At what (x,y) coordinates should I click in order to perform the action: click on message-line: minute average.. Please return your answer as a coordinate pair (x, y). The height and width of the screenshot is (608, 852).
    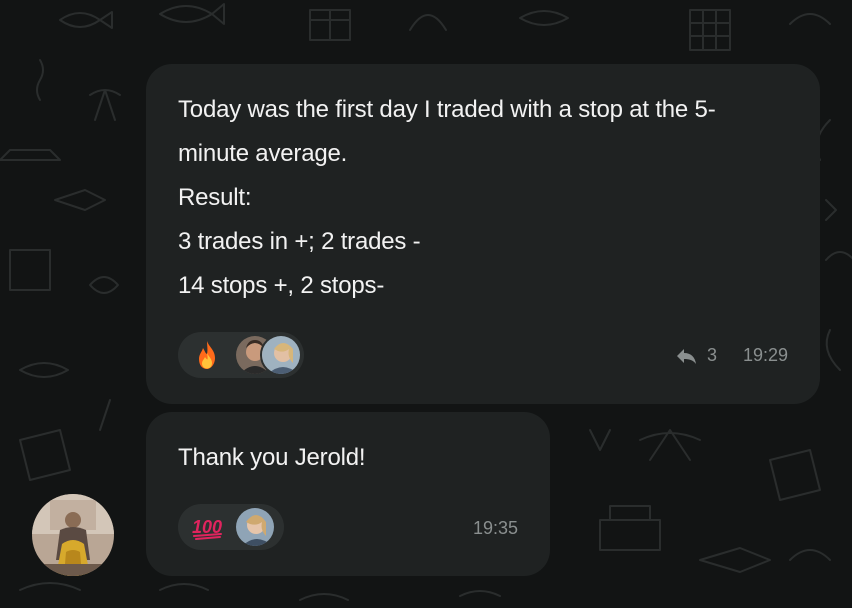
    Looking at the image, I should click on (263, 153).